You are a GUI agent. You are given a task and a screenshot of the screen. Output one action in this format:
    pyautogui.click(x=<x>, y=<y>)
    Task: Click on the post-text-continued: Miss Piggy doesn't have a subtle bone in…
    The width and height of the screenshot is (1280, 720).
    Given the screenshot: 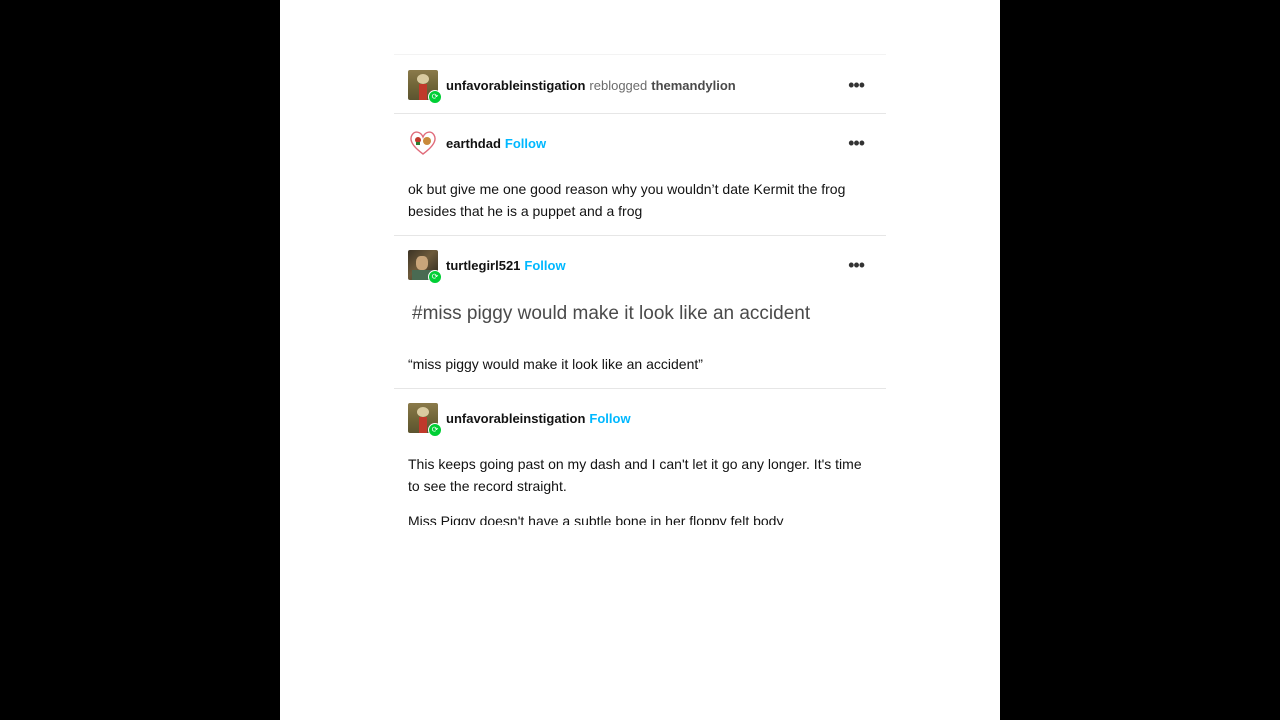 What is the action you would take?
    pyautogui.click(x=596, y=519)
    